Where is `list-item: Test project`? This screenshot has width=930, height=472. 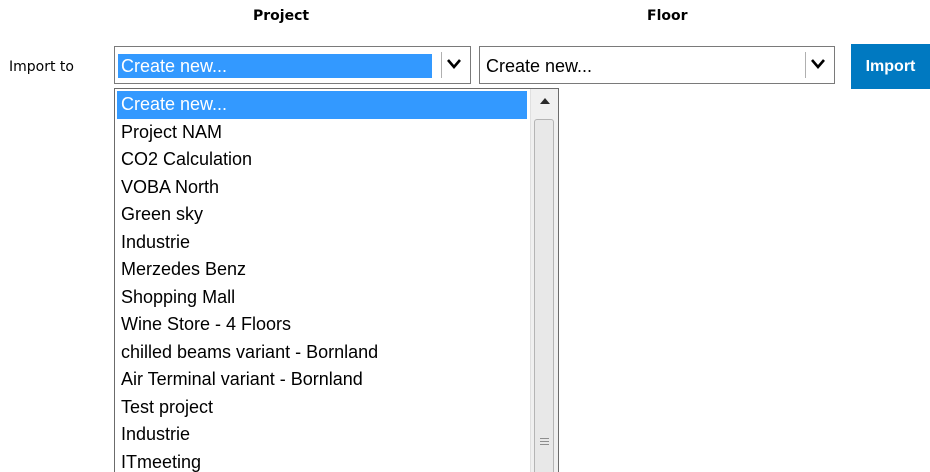 list-item: Test project is located at coordinates (322, 408).